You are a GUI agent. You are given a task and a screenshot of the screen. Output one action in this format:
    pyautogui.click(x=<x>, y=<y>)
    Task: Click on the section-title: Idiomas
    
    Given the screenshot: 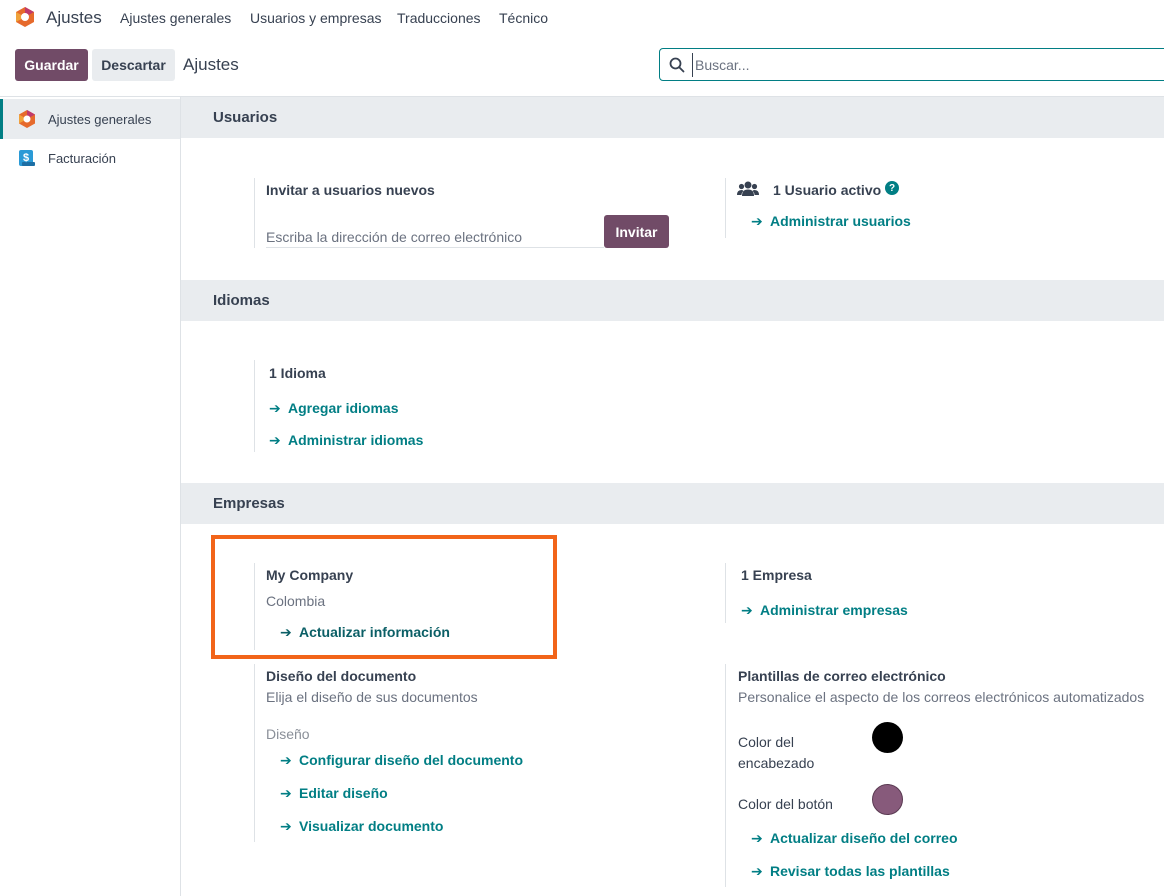 What is the action you would take?
    pyautogui.click(x=241, y=300)
    